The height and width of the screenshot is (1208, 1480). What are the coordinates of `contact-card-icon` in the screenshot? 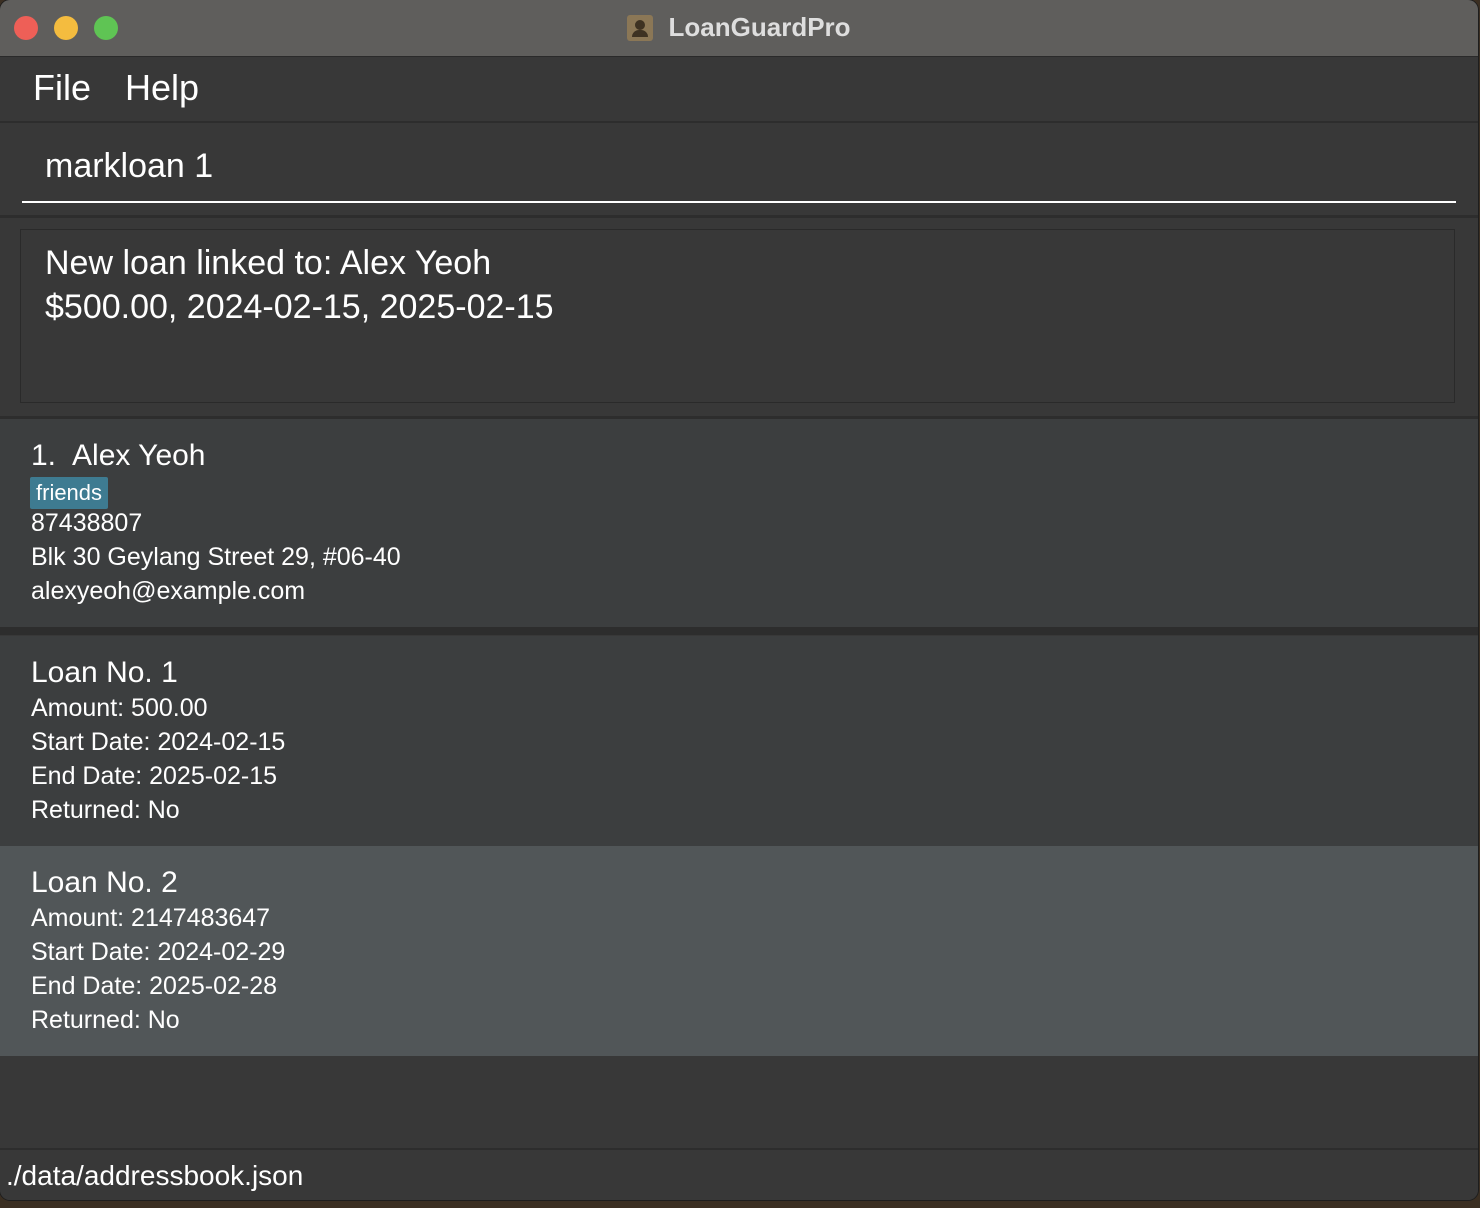 It's located at (640, 27).